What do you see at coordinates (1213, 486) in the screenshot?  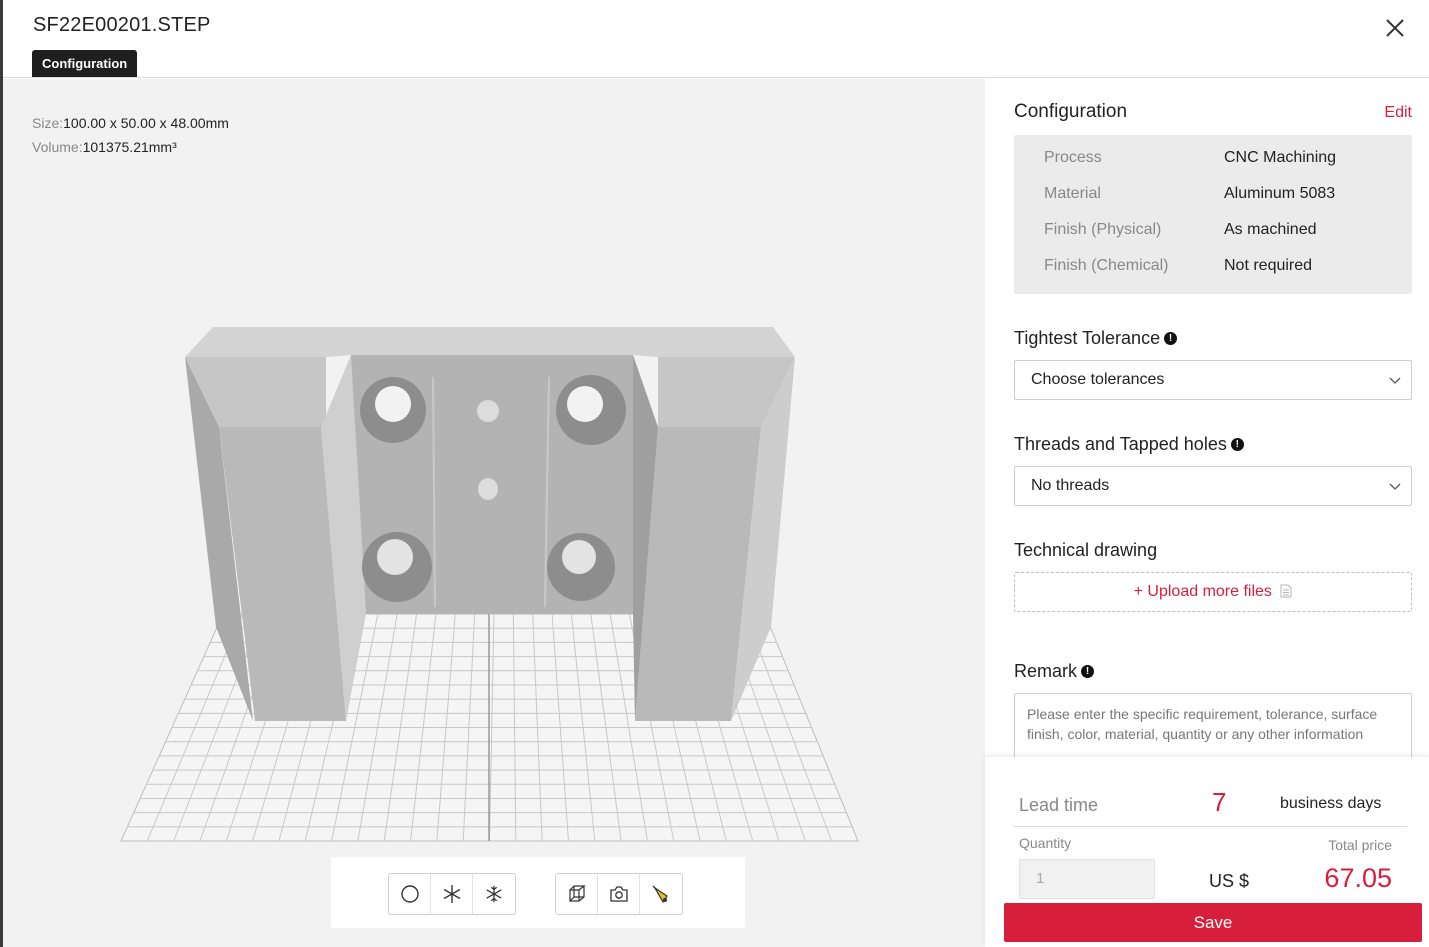 I see `threads-select: No threads` at bounding box center [1213, 486].